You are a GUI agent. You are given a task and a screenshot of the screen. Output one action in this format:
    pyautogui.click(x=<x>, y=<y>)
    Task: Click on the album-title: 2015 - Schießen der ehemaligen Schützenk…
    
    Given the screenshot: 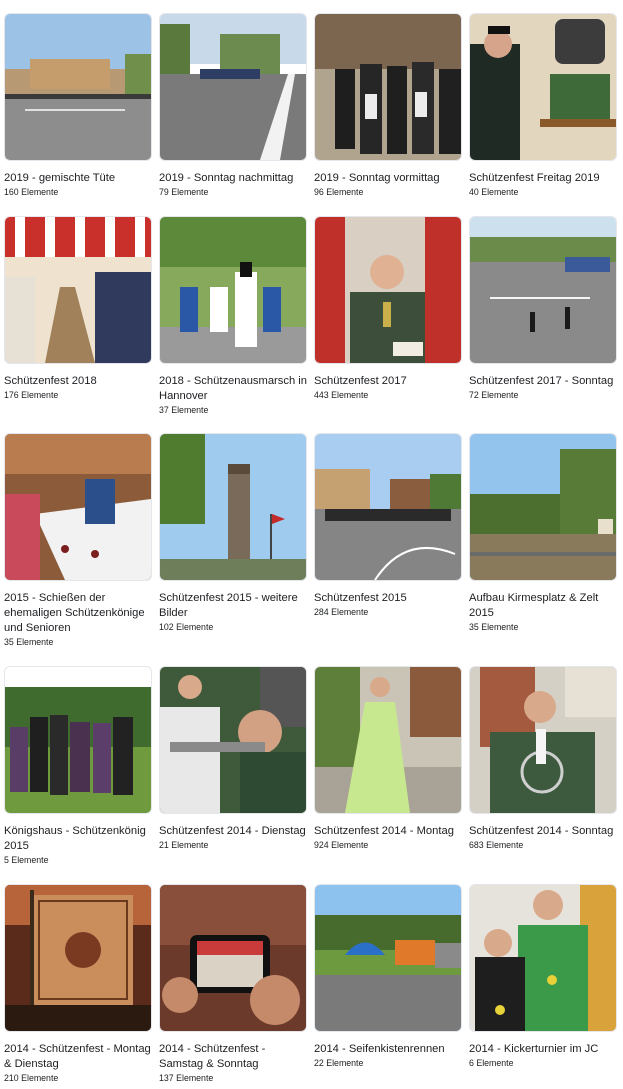 What is the action you would take?
    pyautogui.click(x=80, y=613)
    